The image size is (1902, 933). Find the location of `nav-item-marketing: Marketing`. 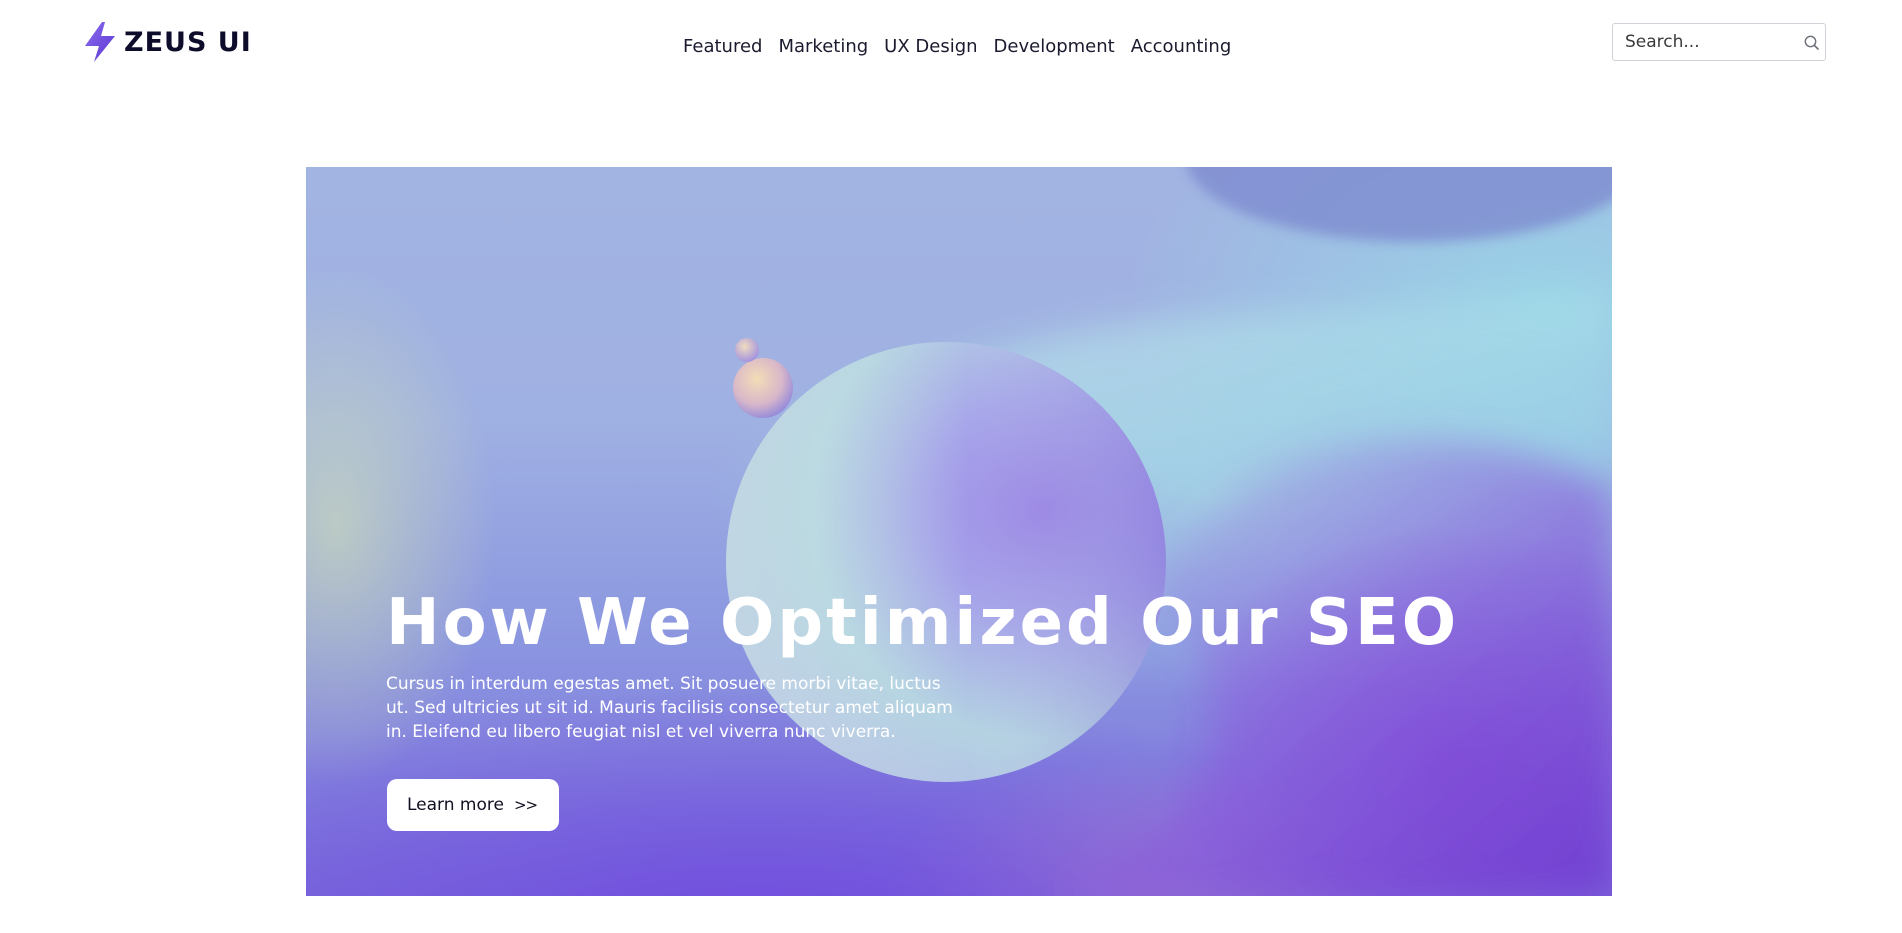

nav-item-marketing: Marketing is located at coordinates (823, 46).